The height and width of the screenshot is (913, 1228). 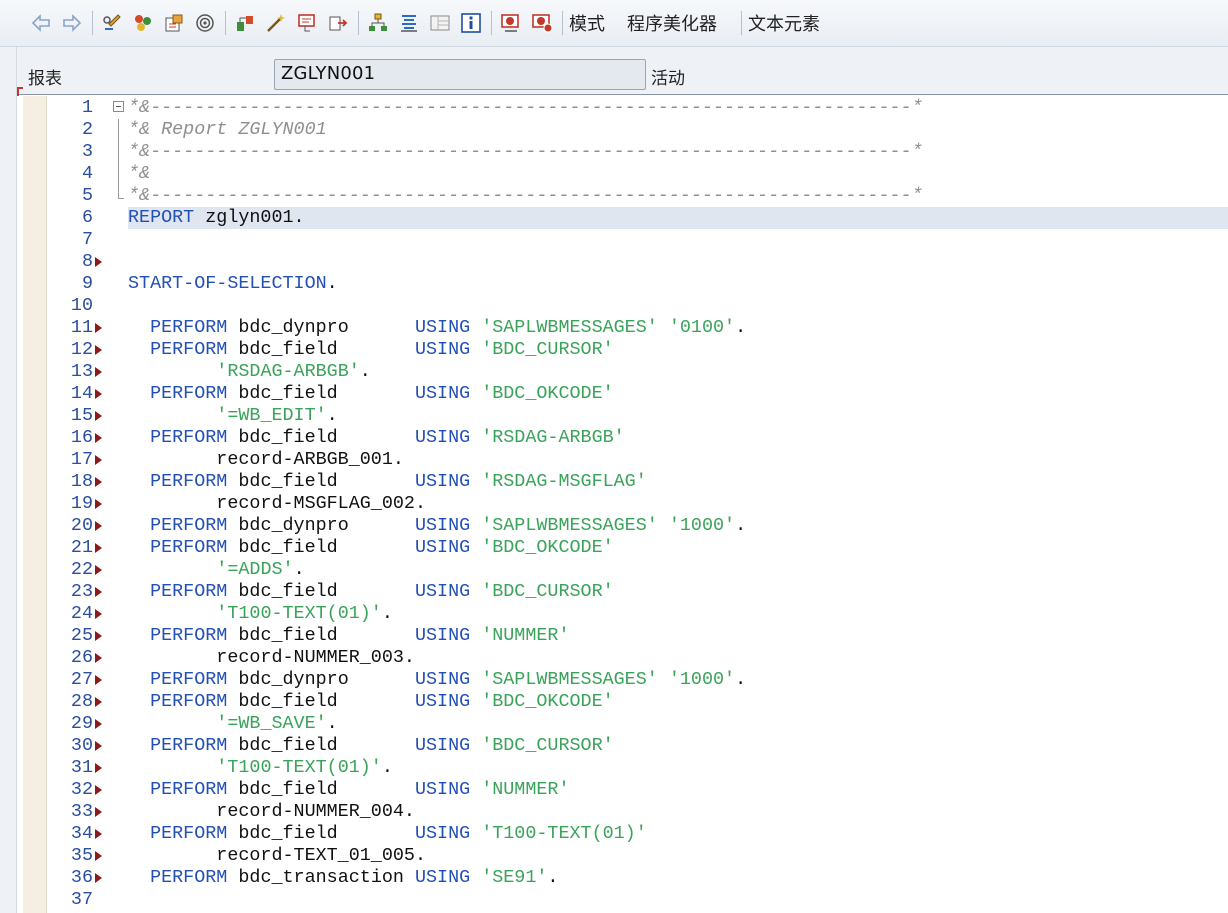 I want to click on code-token: bdc_dynpro, so click(x=321, y=525).